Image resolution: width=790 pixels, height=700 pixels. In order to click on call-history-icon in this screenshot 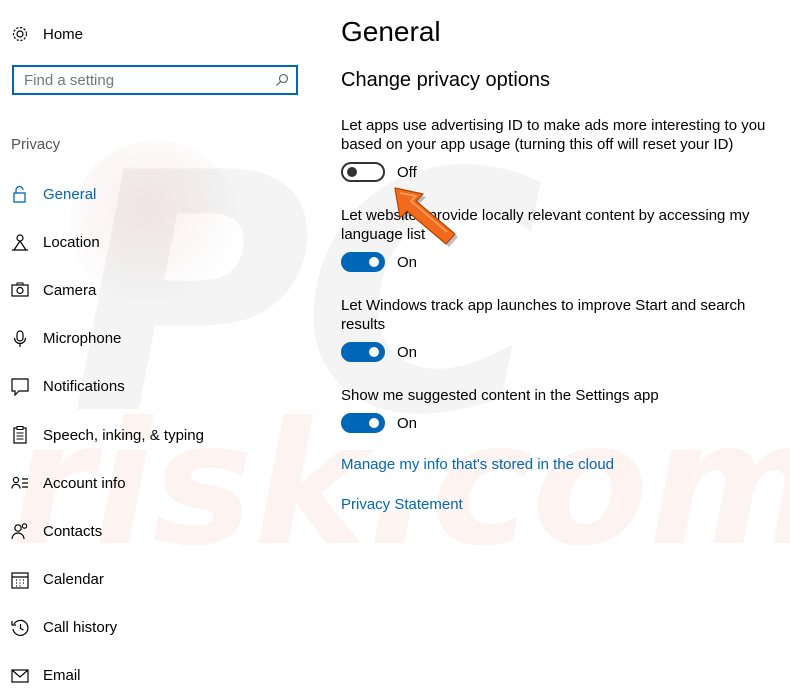, I will do `click(20, 628)`.